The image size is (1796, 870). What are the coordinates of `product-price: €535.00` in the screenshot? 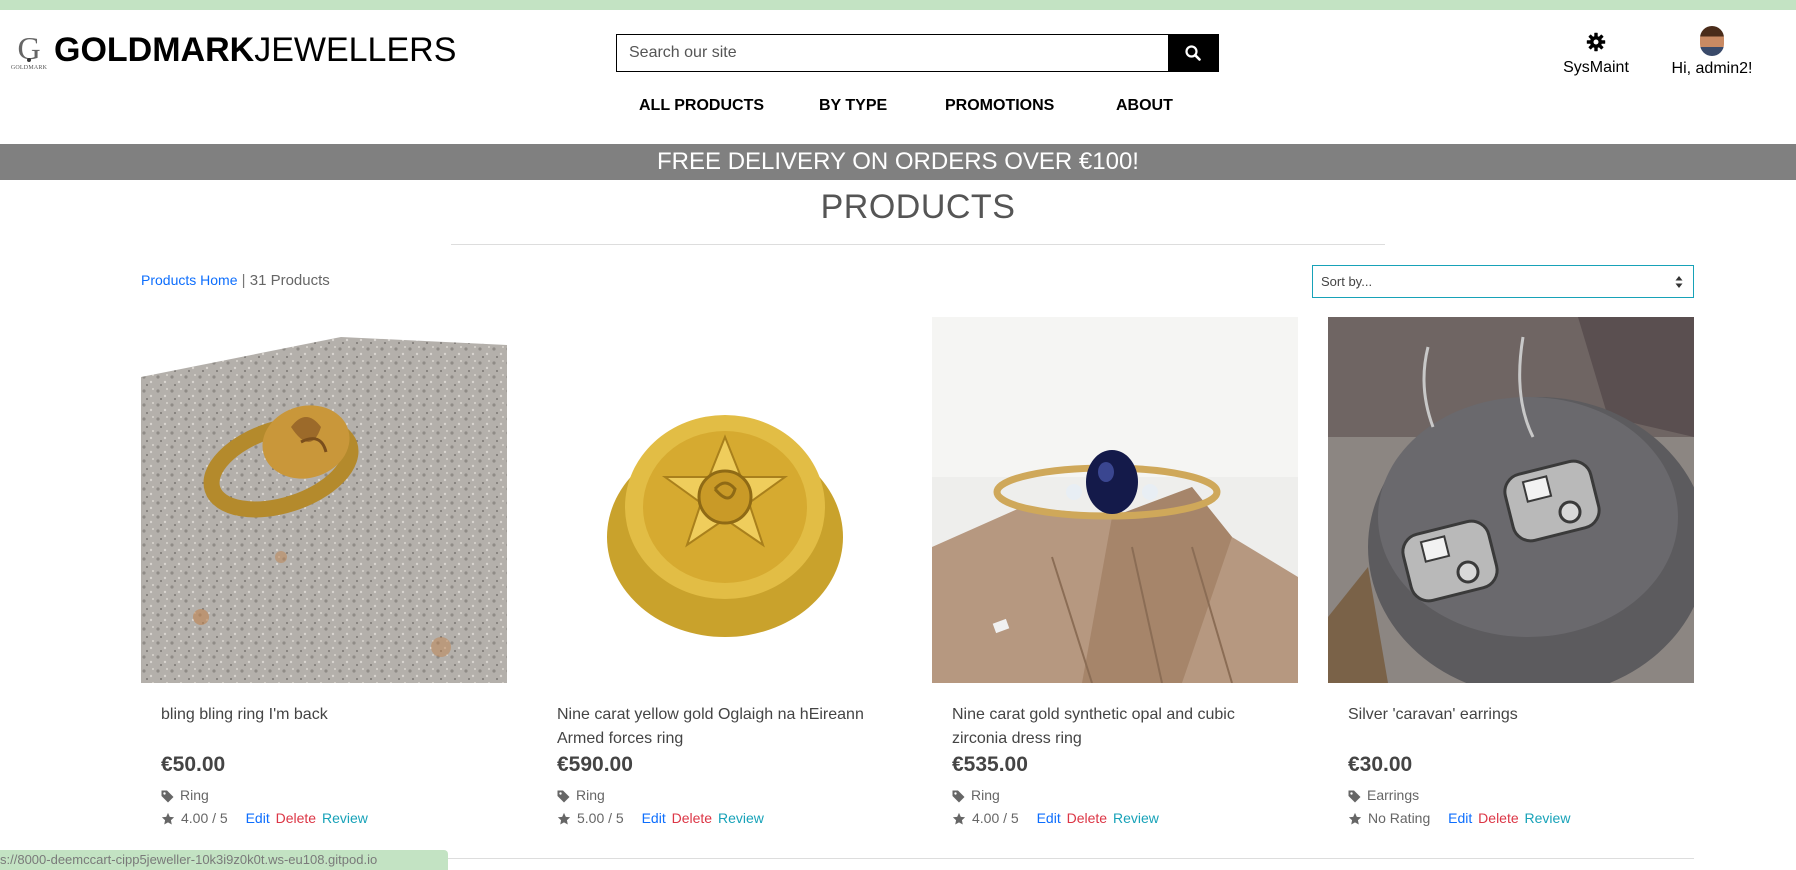 It's located at (990, 764).